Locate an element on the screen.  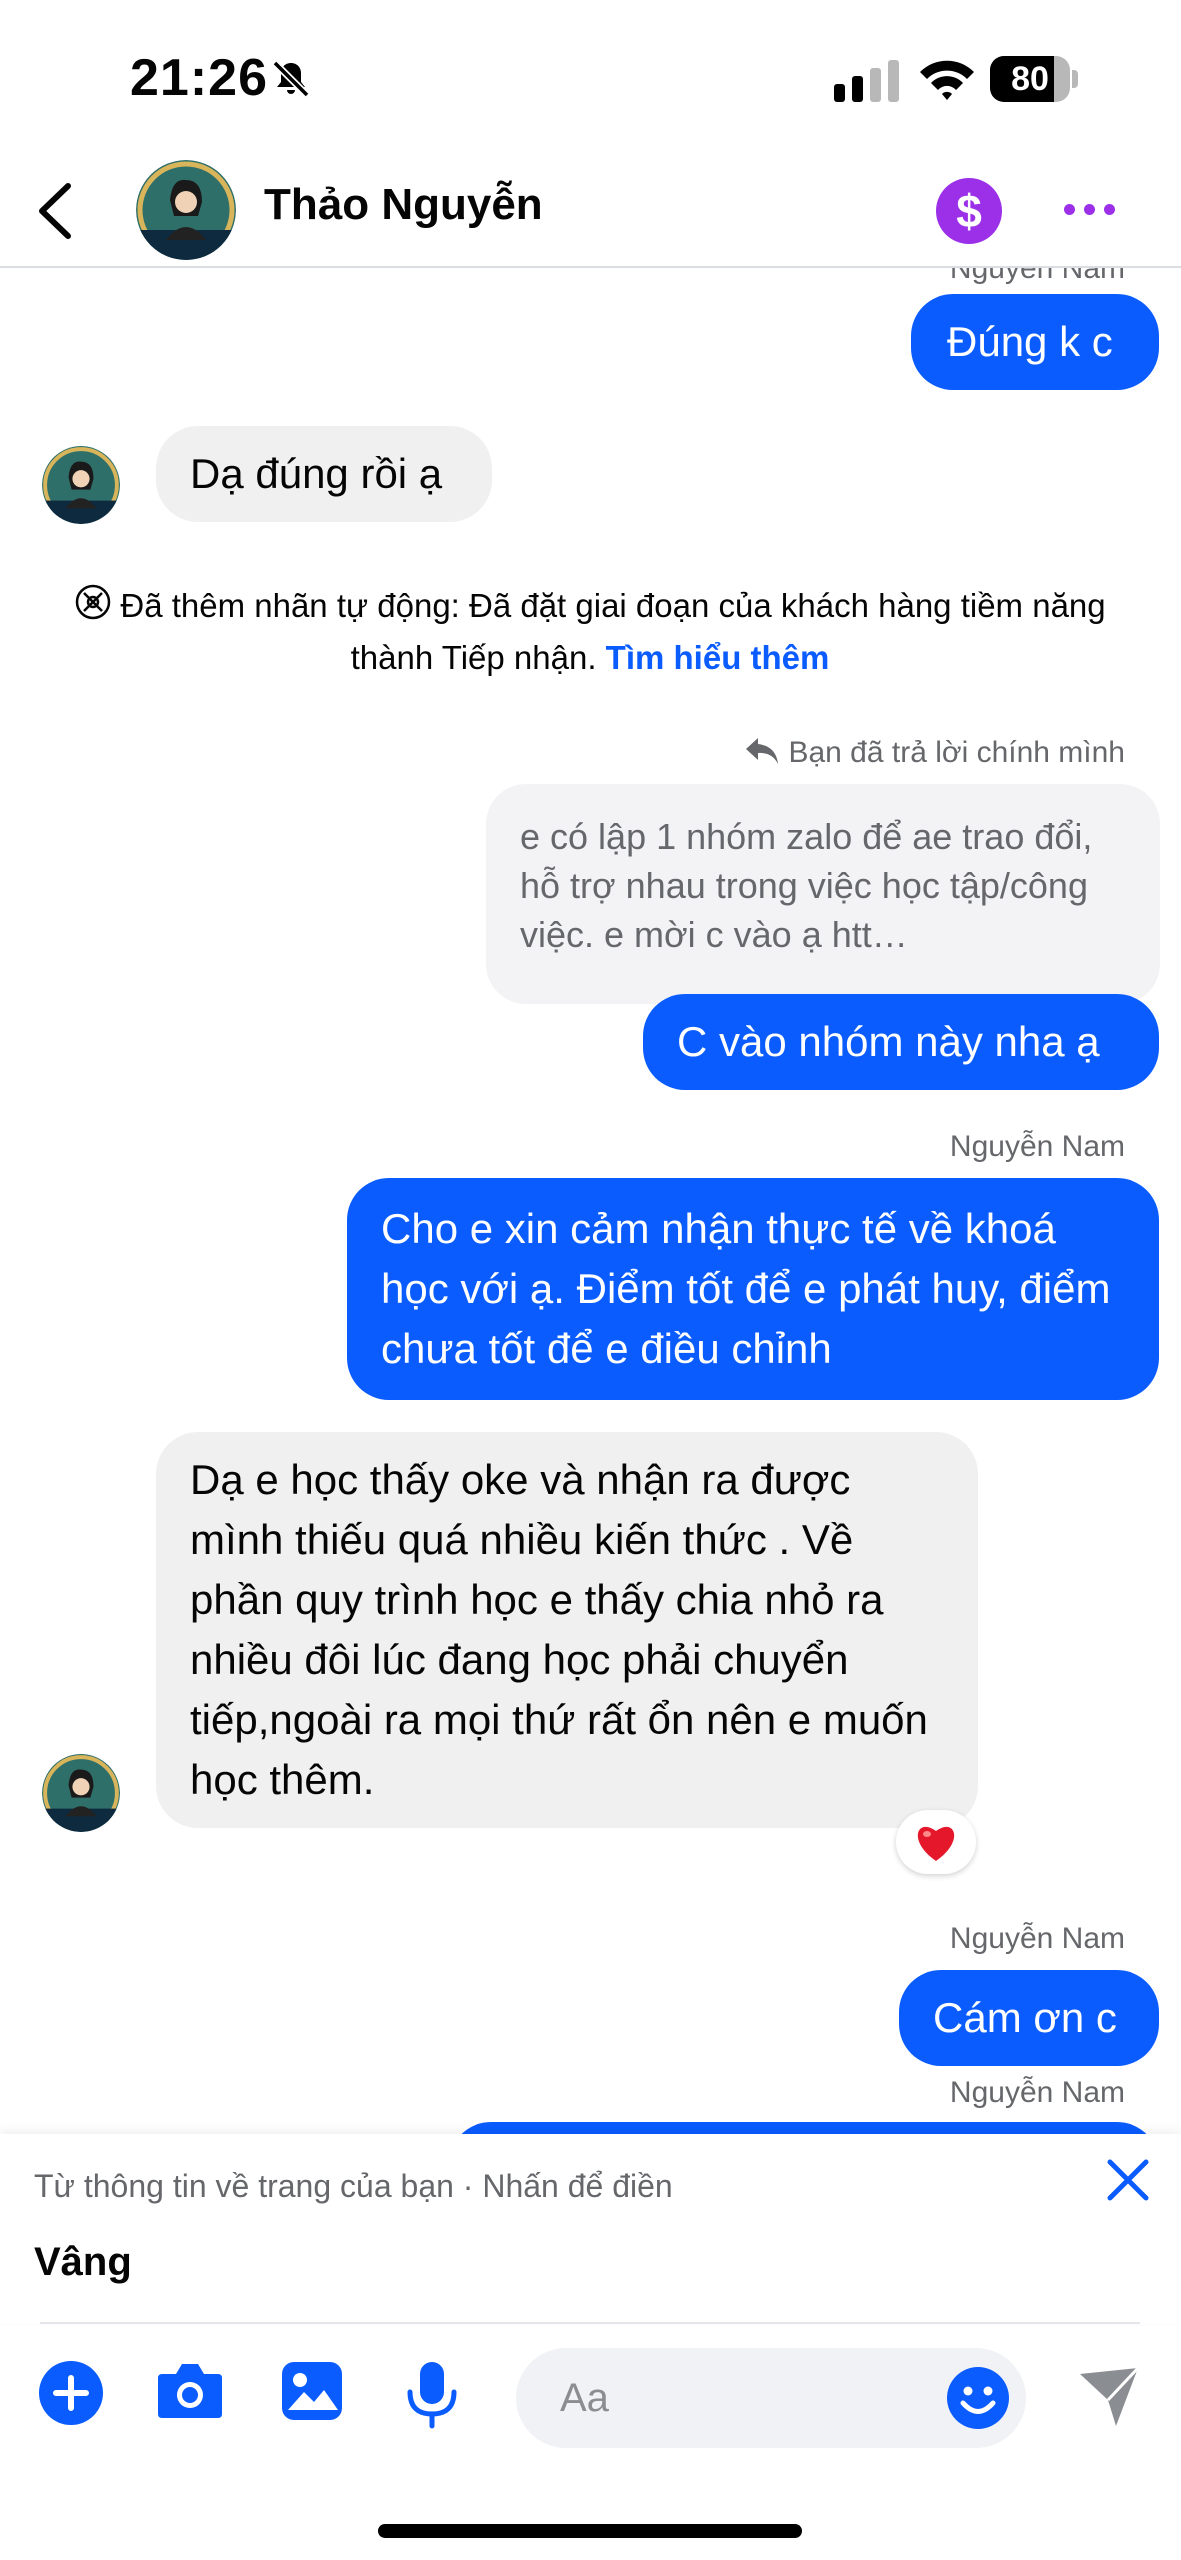
bell-slash-icon is located at coordinates (291, 79).